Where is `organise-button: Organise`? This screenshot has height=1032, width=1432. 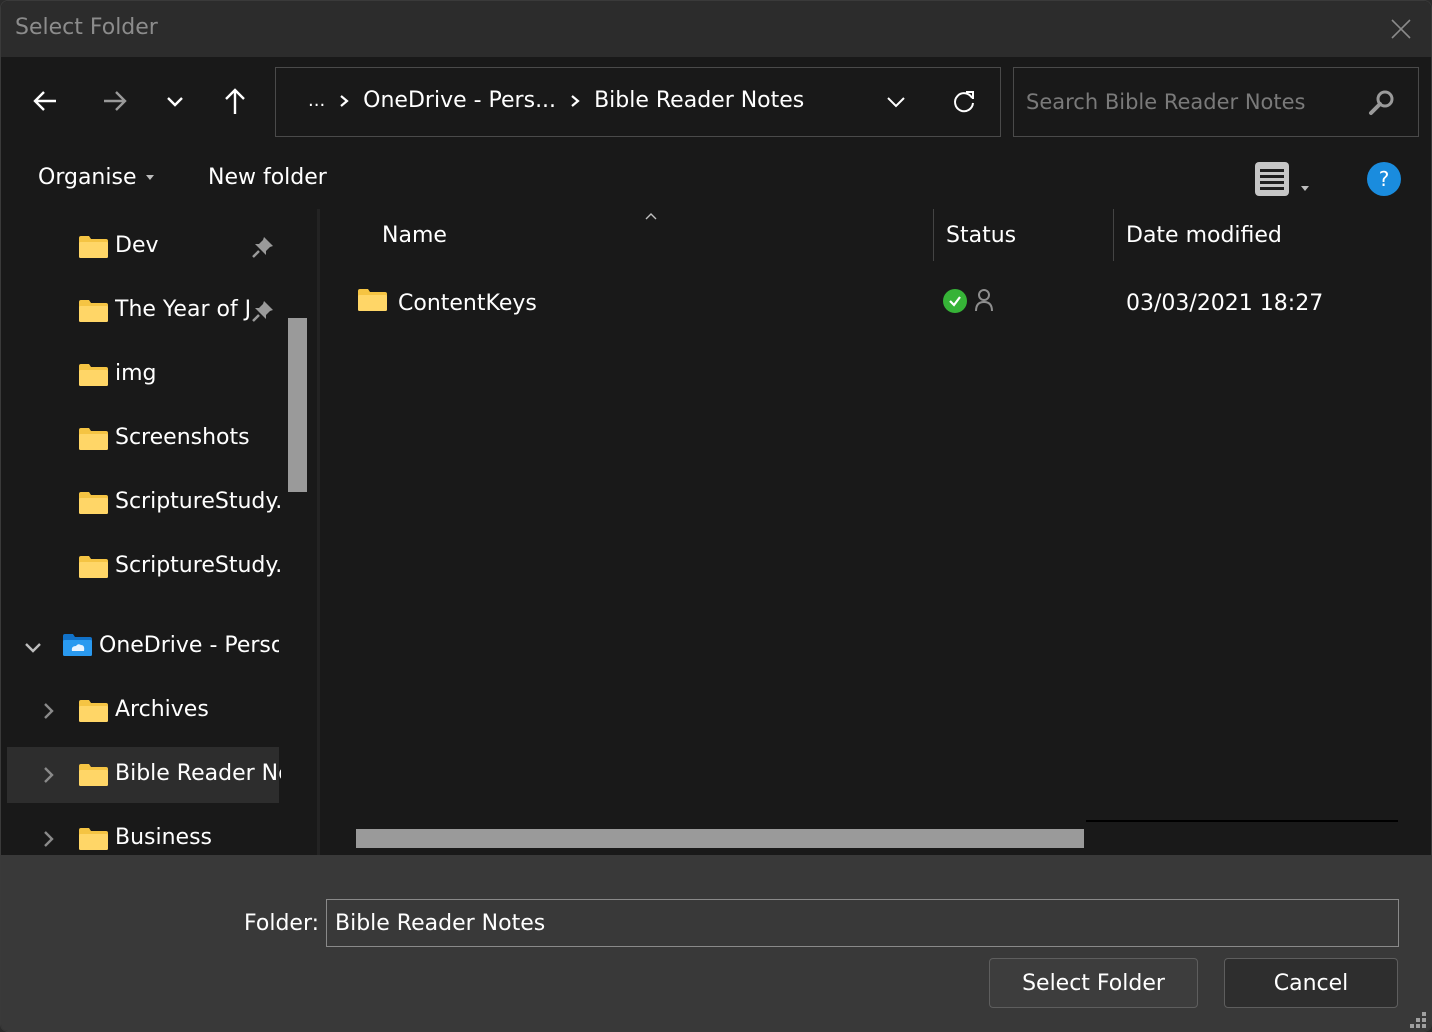
organise-button: Organise is located at coordinates (96, 177).